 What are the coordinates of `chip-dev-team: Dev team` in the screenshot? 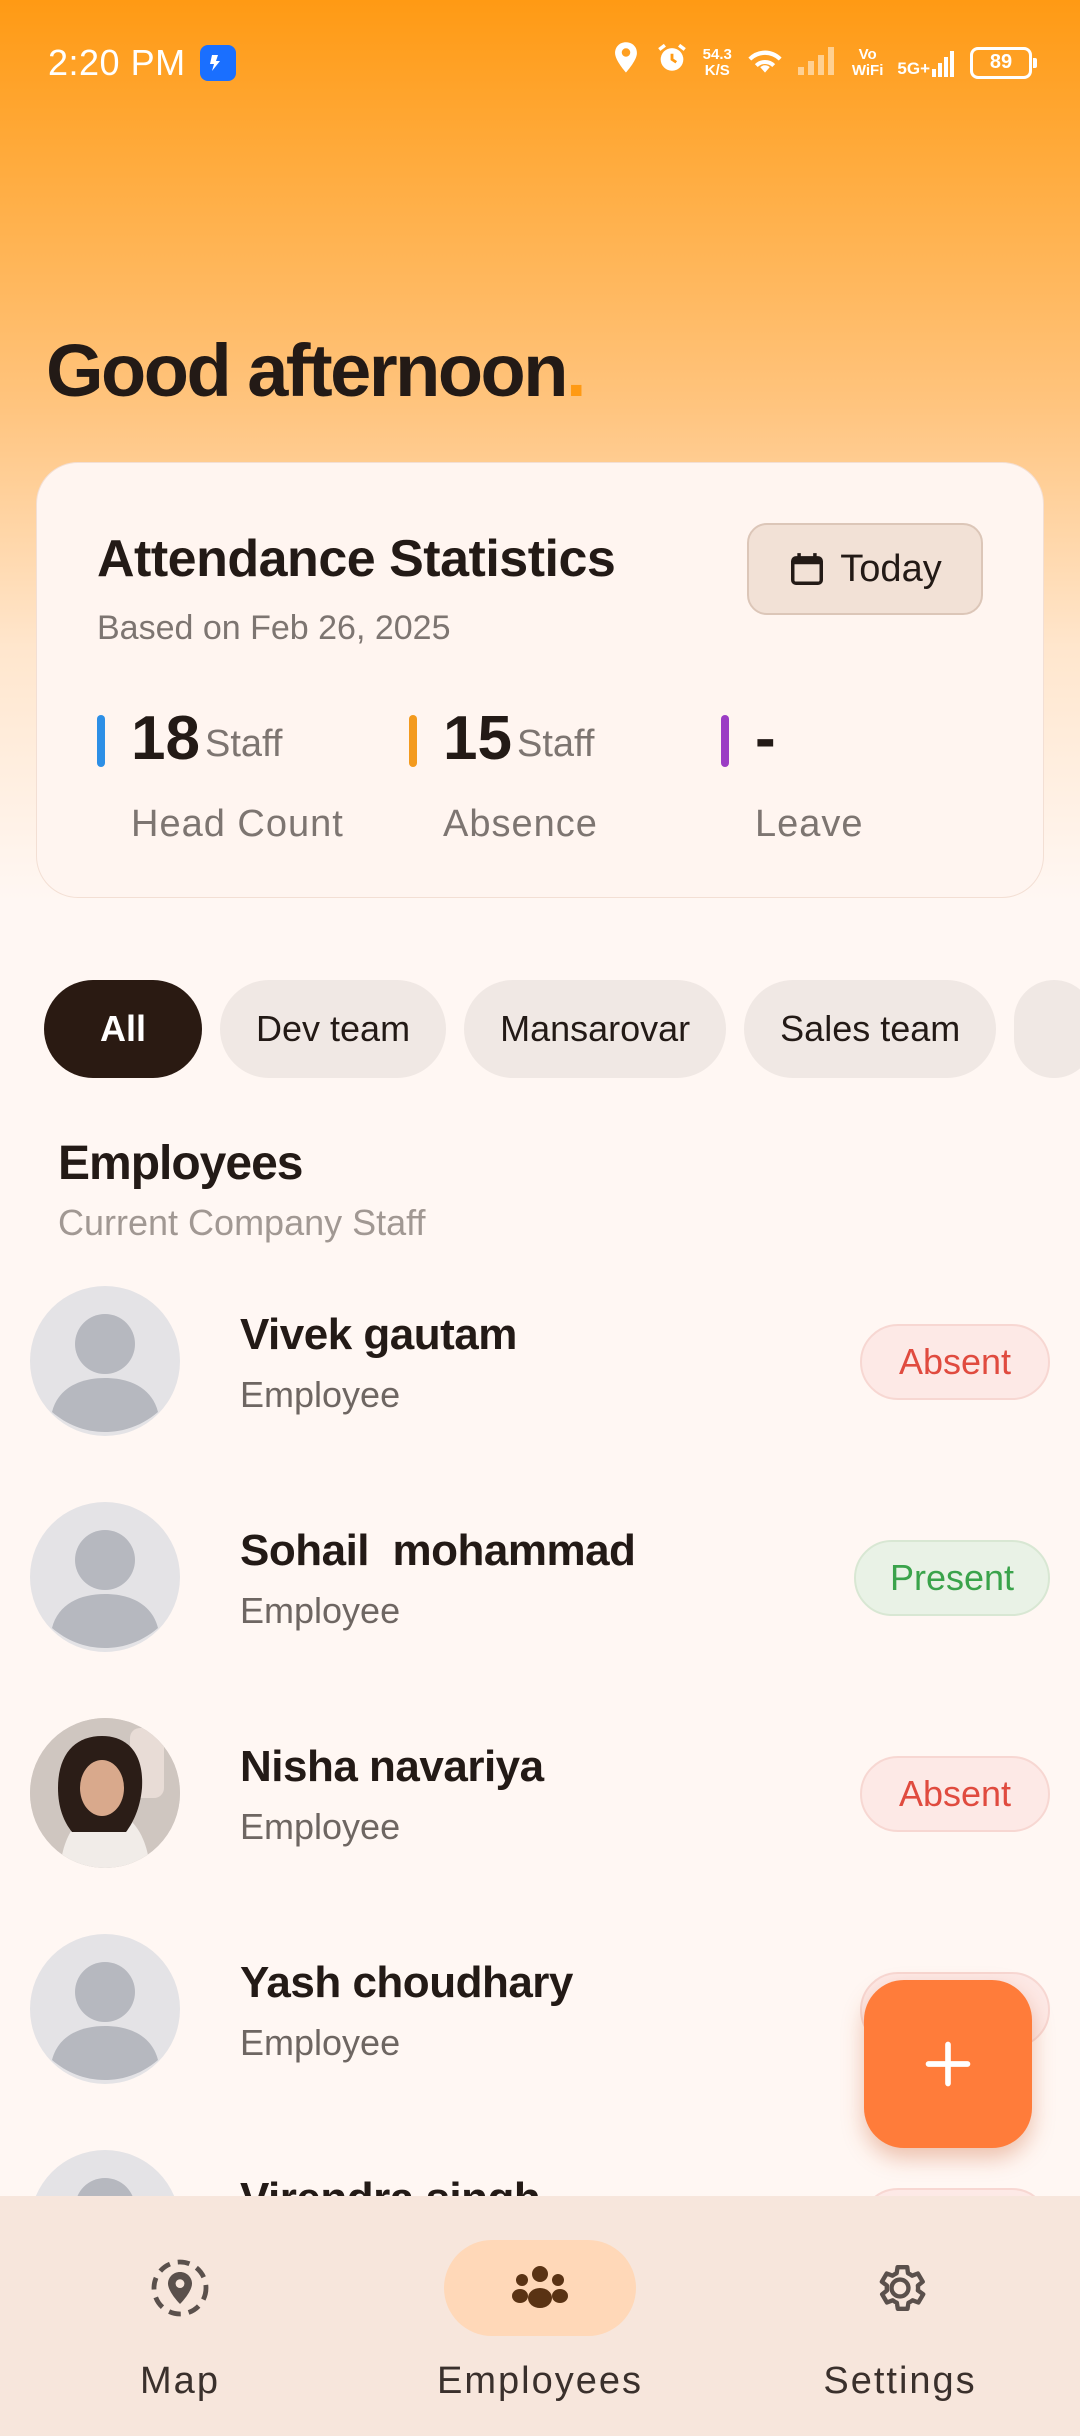 It's located at (333, 1029).